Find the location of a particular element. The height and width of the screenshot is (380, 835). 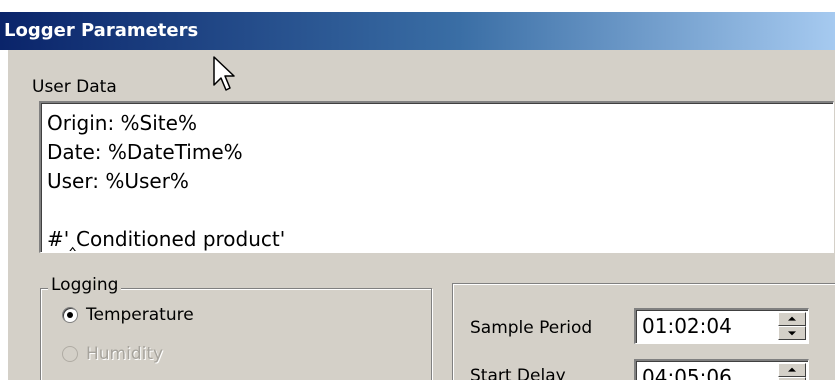

sample-period-label: Sample Period is located at coordinates (531, 328).